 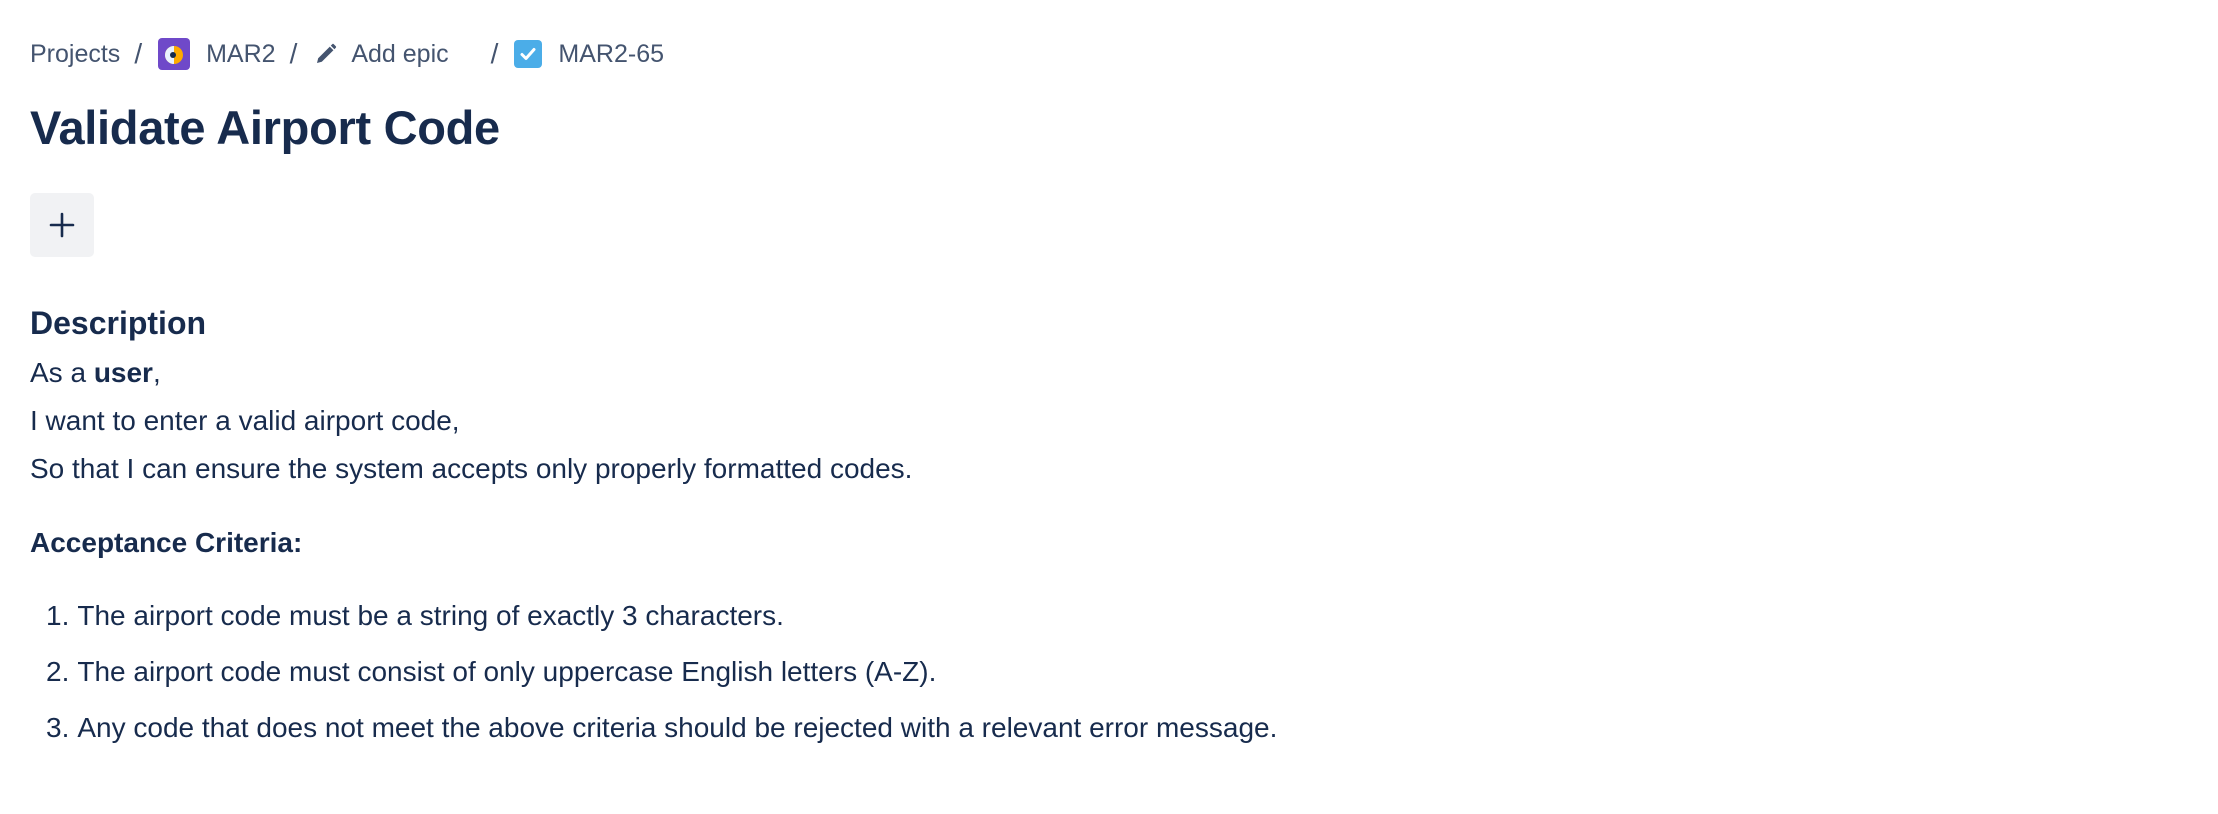 What do you see at coordinates (58, 615) in the screenshot?
I see `list-number: 1.` at bounding box center [58, 615].